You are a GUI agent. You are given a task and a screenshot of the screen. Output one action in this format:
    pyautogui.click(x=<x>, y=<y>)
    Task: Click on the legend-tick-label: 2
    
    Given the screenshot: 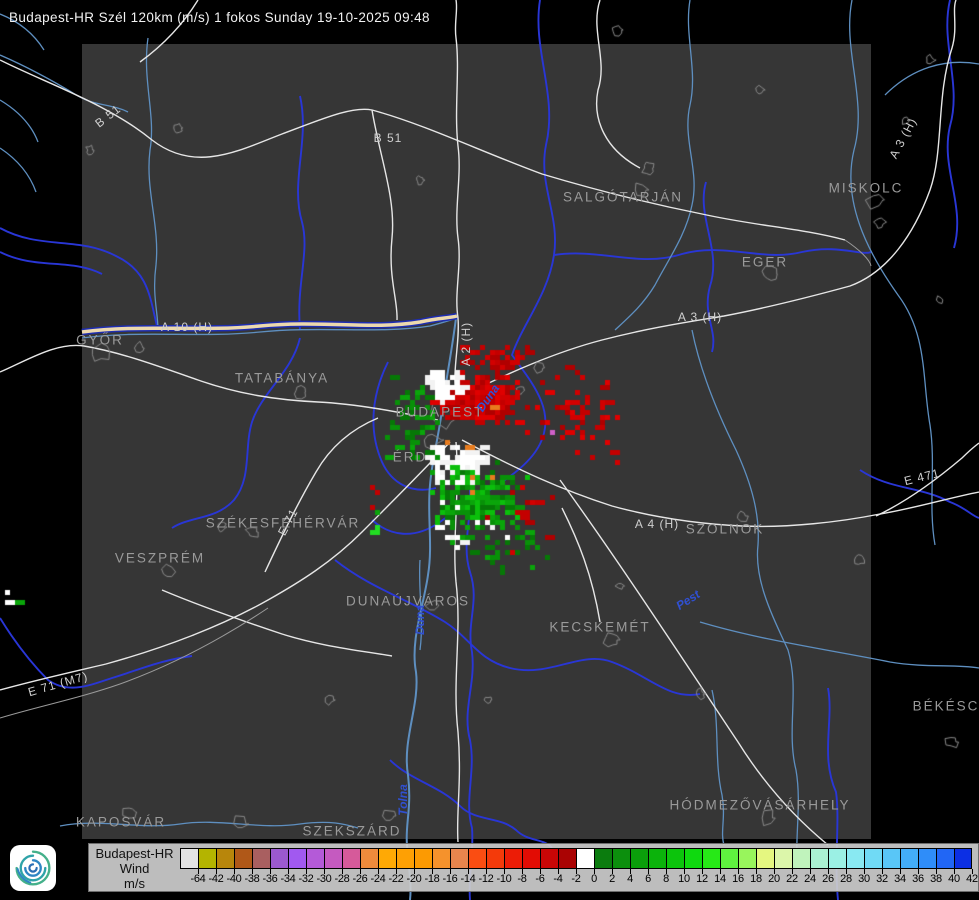 What is the action you would take?
    pyautogui.click(x=612, y=879)
    